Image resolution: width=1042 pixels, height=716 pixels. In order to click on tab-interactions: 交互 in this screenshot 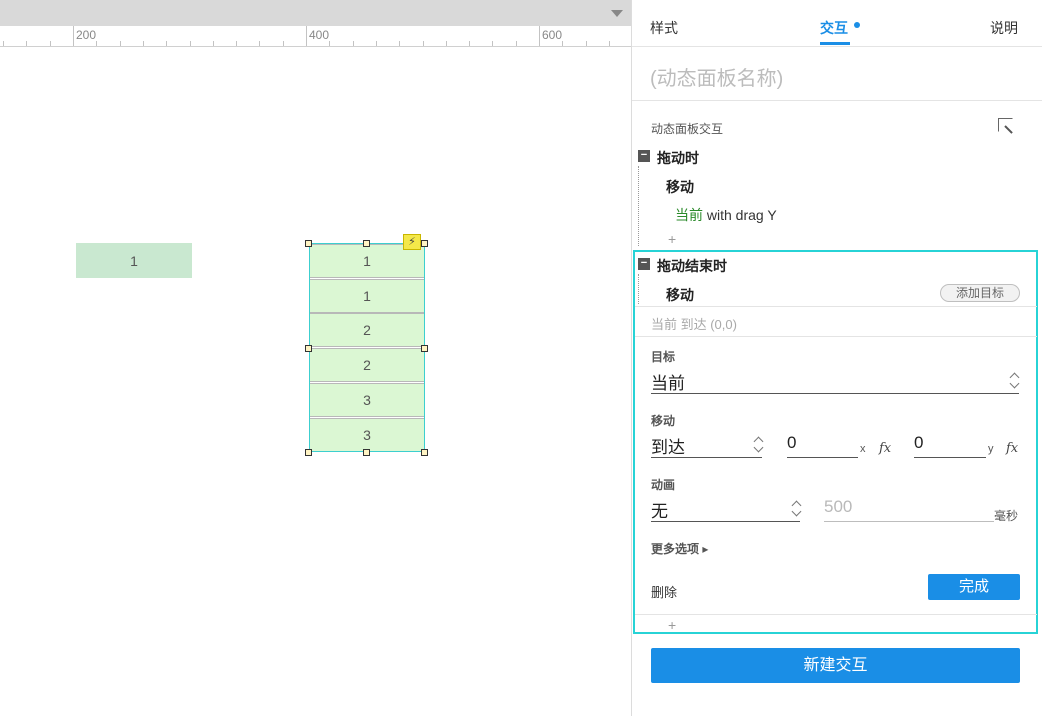, I will do `click(834, 28)`.